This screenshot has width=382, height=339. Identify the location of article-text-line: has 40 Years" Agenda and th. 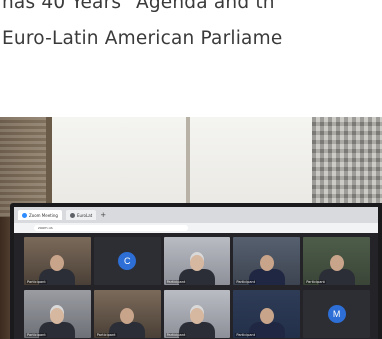
(138, 6).